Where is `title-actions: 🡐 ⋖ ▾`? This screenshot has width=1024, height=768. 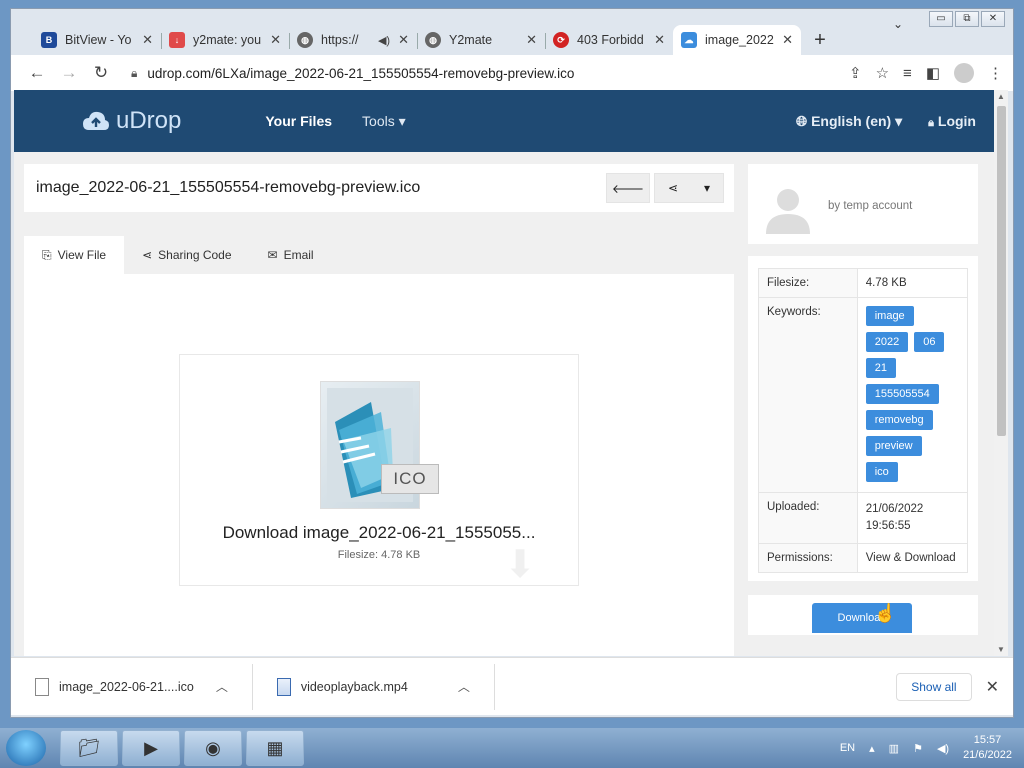
title-actions: 🡐 ⋖ ▾ is located at coordinates (665, 188).